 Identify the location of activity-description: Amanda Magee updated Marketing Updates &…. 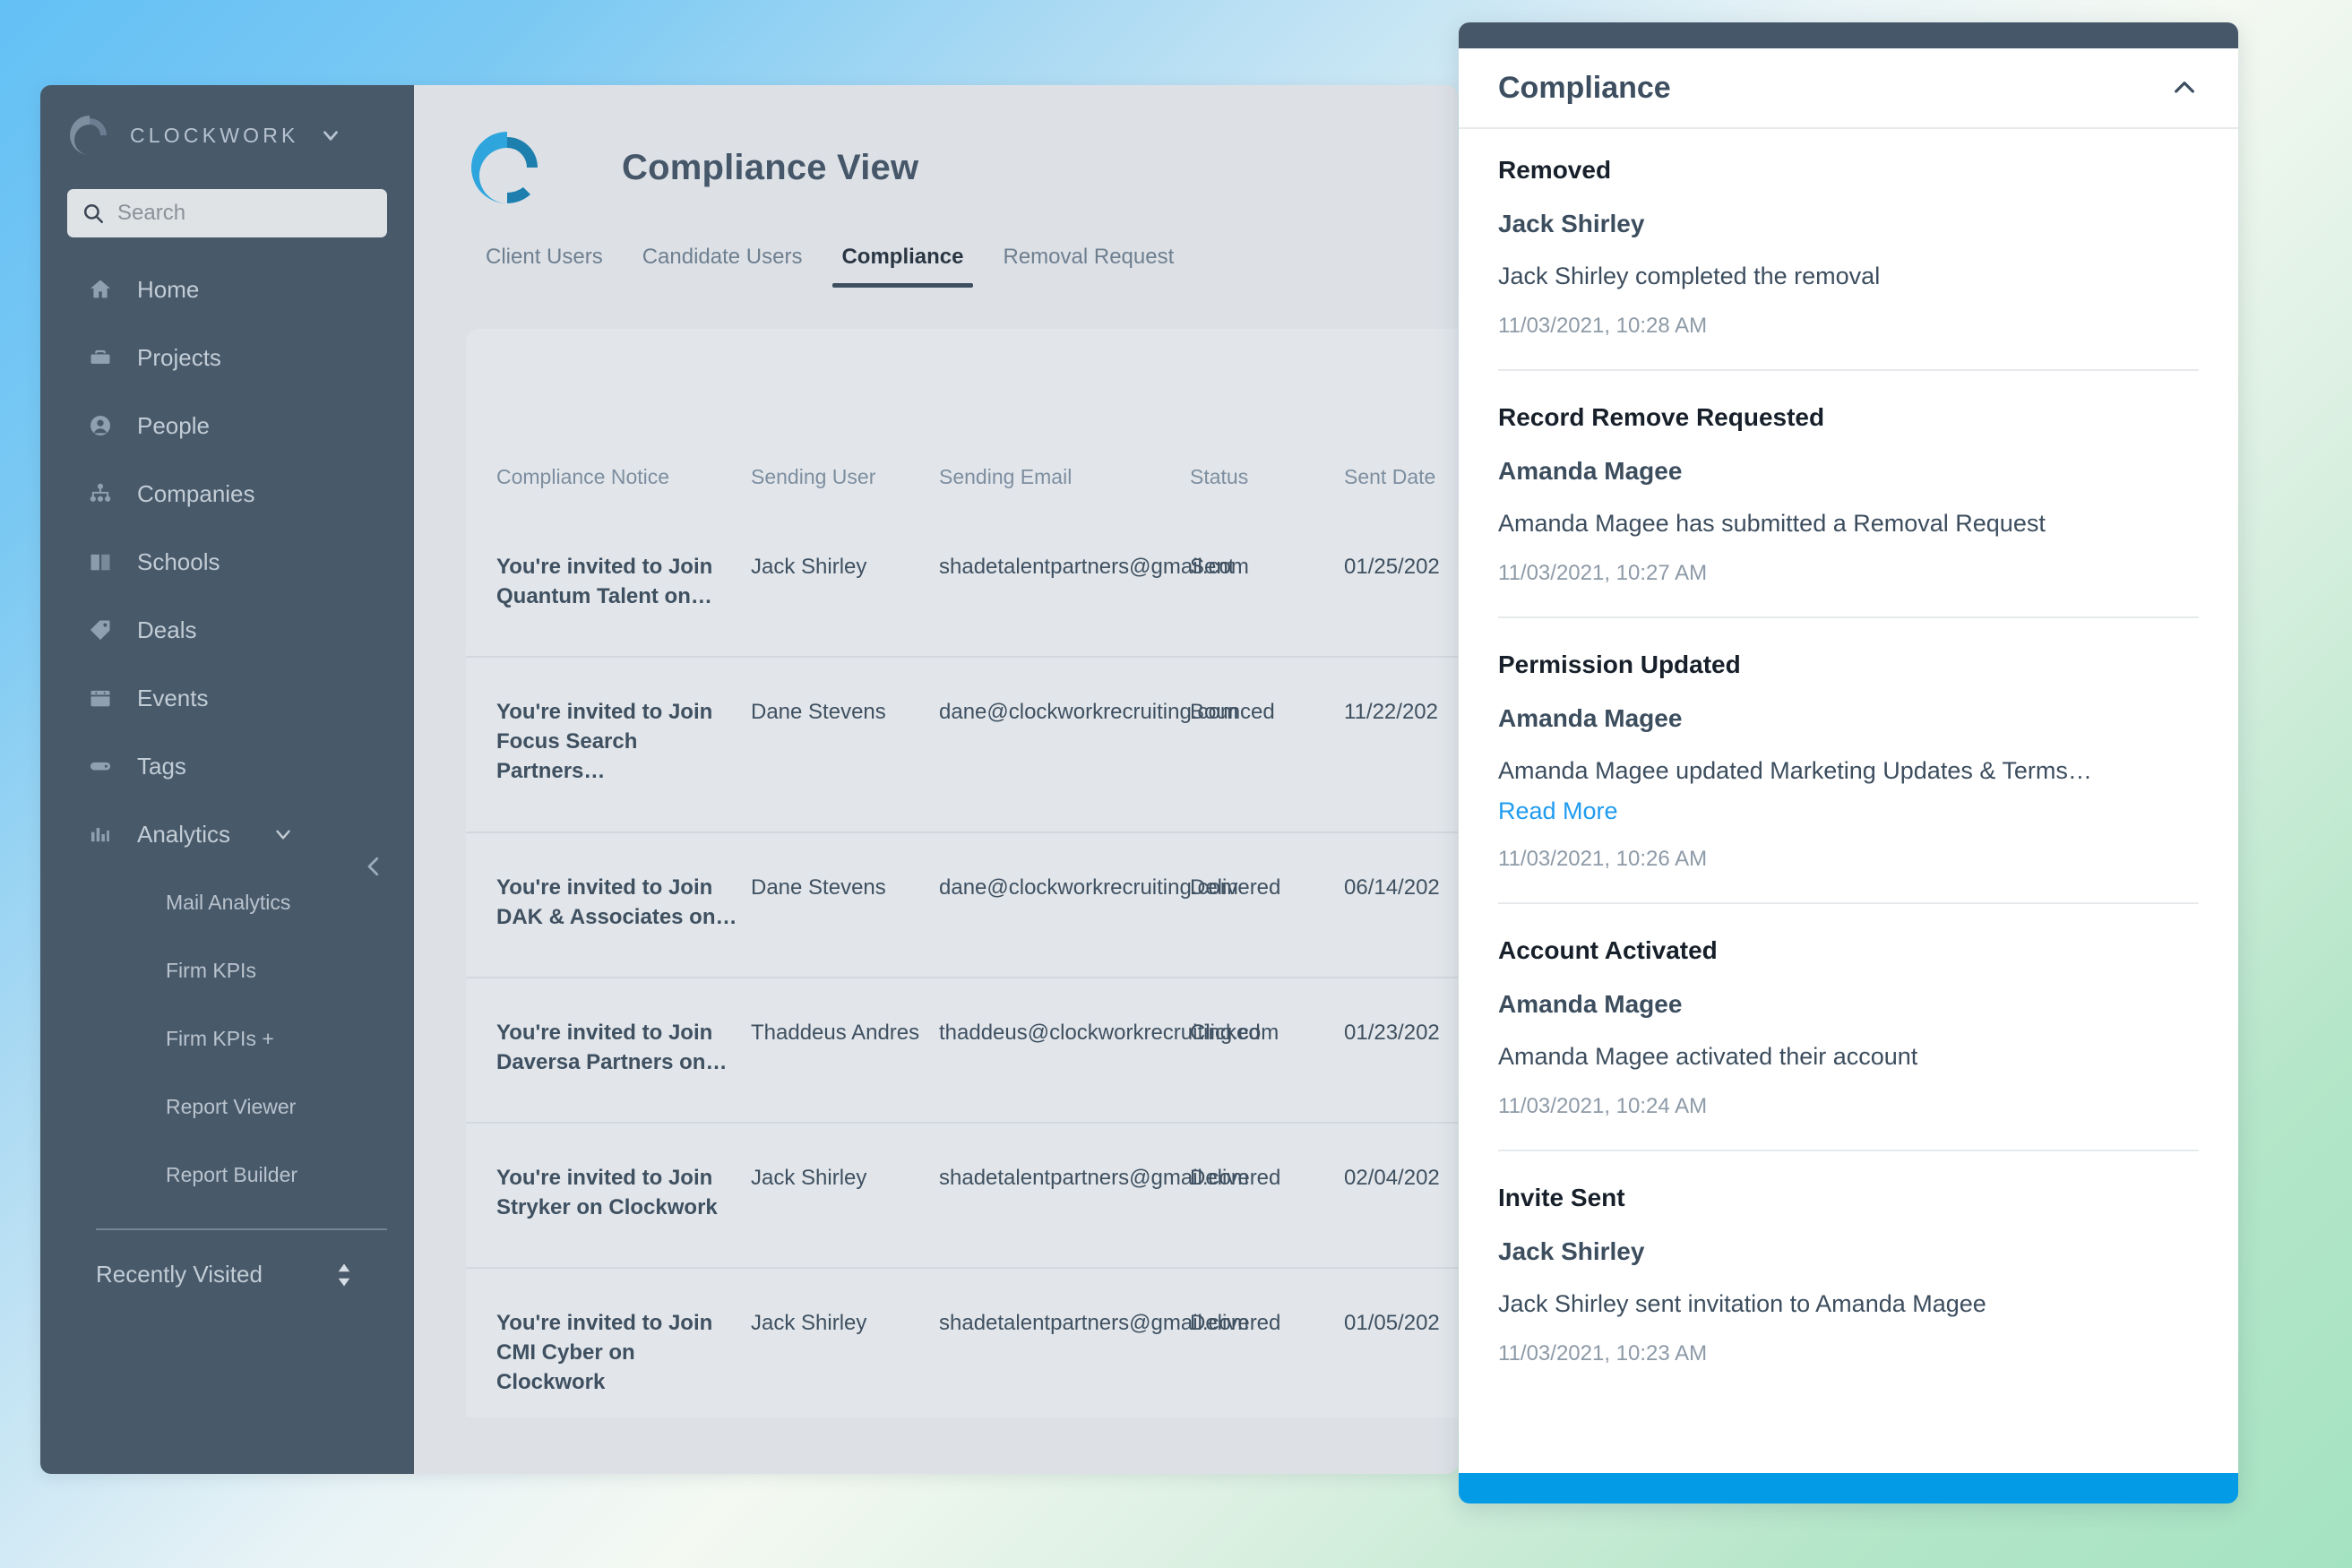
(1795, 770).